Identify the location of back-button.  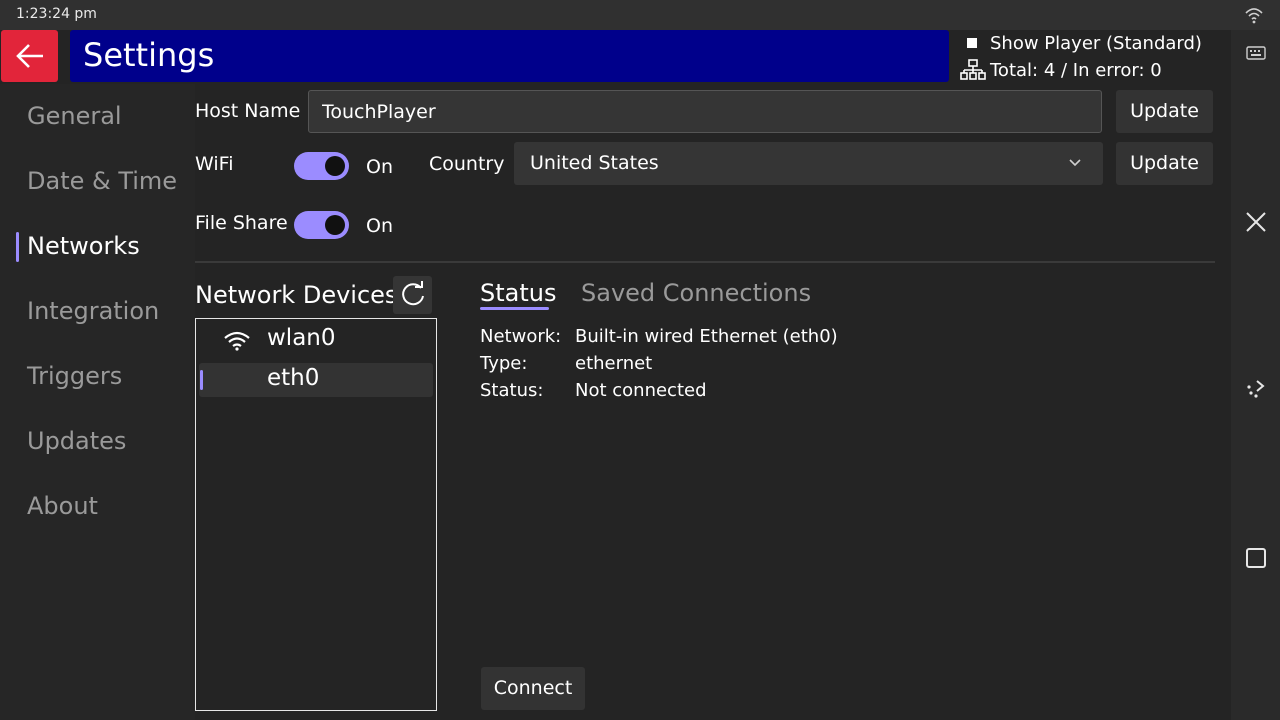
(29, 56).